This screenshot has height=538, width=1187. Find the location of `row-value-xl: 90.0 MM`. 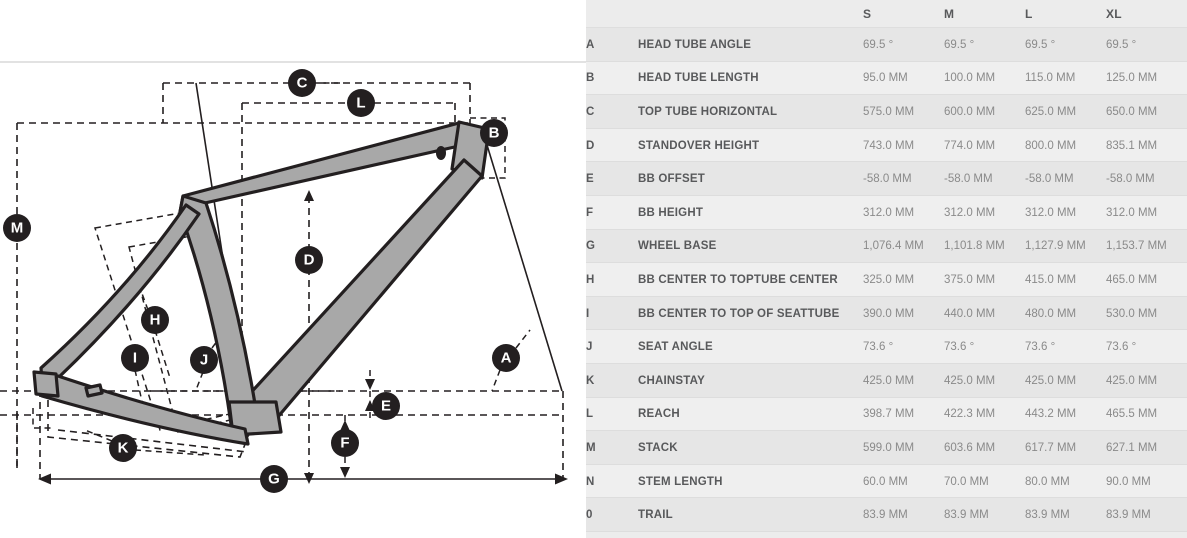

row-value-xl: 90.0 MM is located at coordinates (1146, 481).